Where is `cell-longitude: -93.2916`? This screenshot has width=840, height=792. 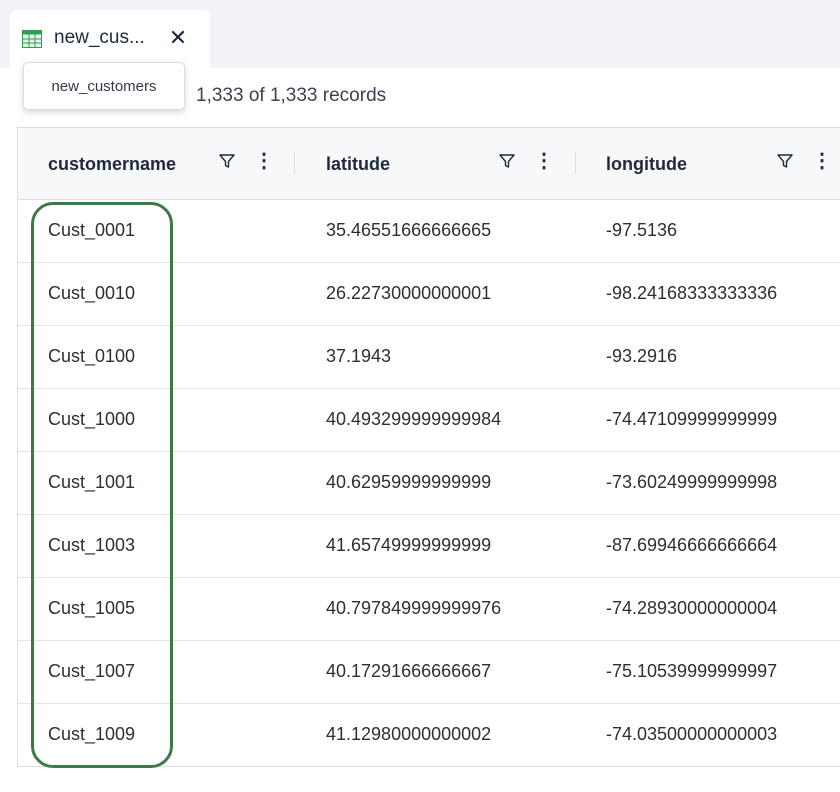 cell-longitude: -93.2916 is located at coordinates (642, 356).